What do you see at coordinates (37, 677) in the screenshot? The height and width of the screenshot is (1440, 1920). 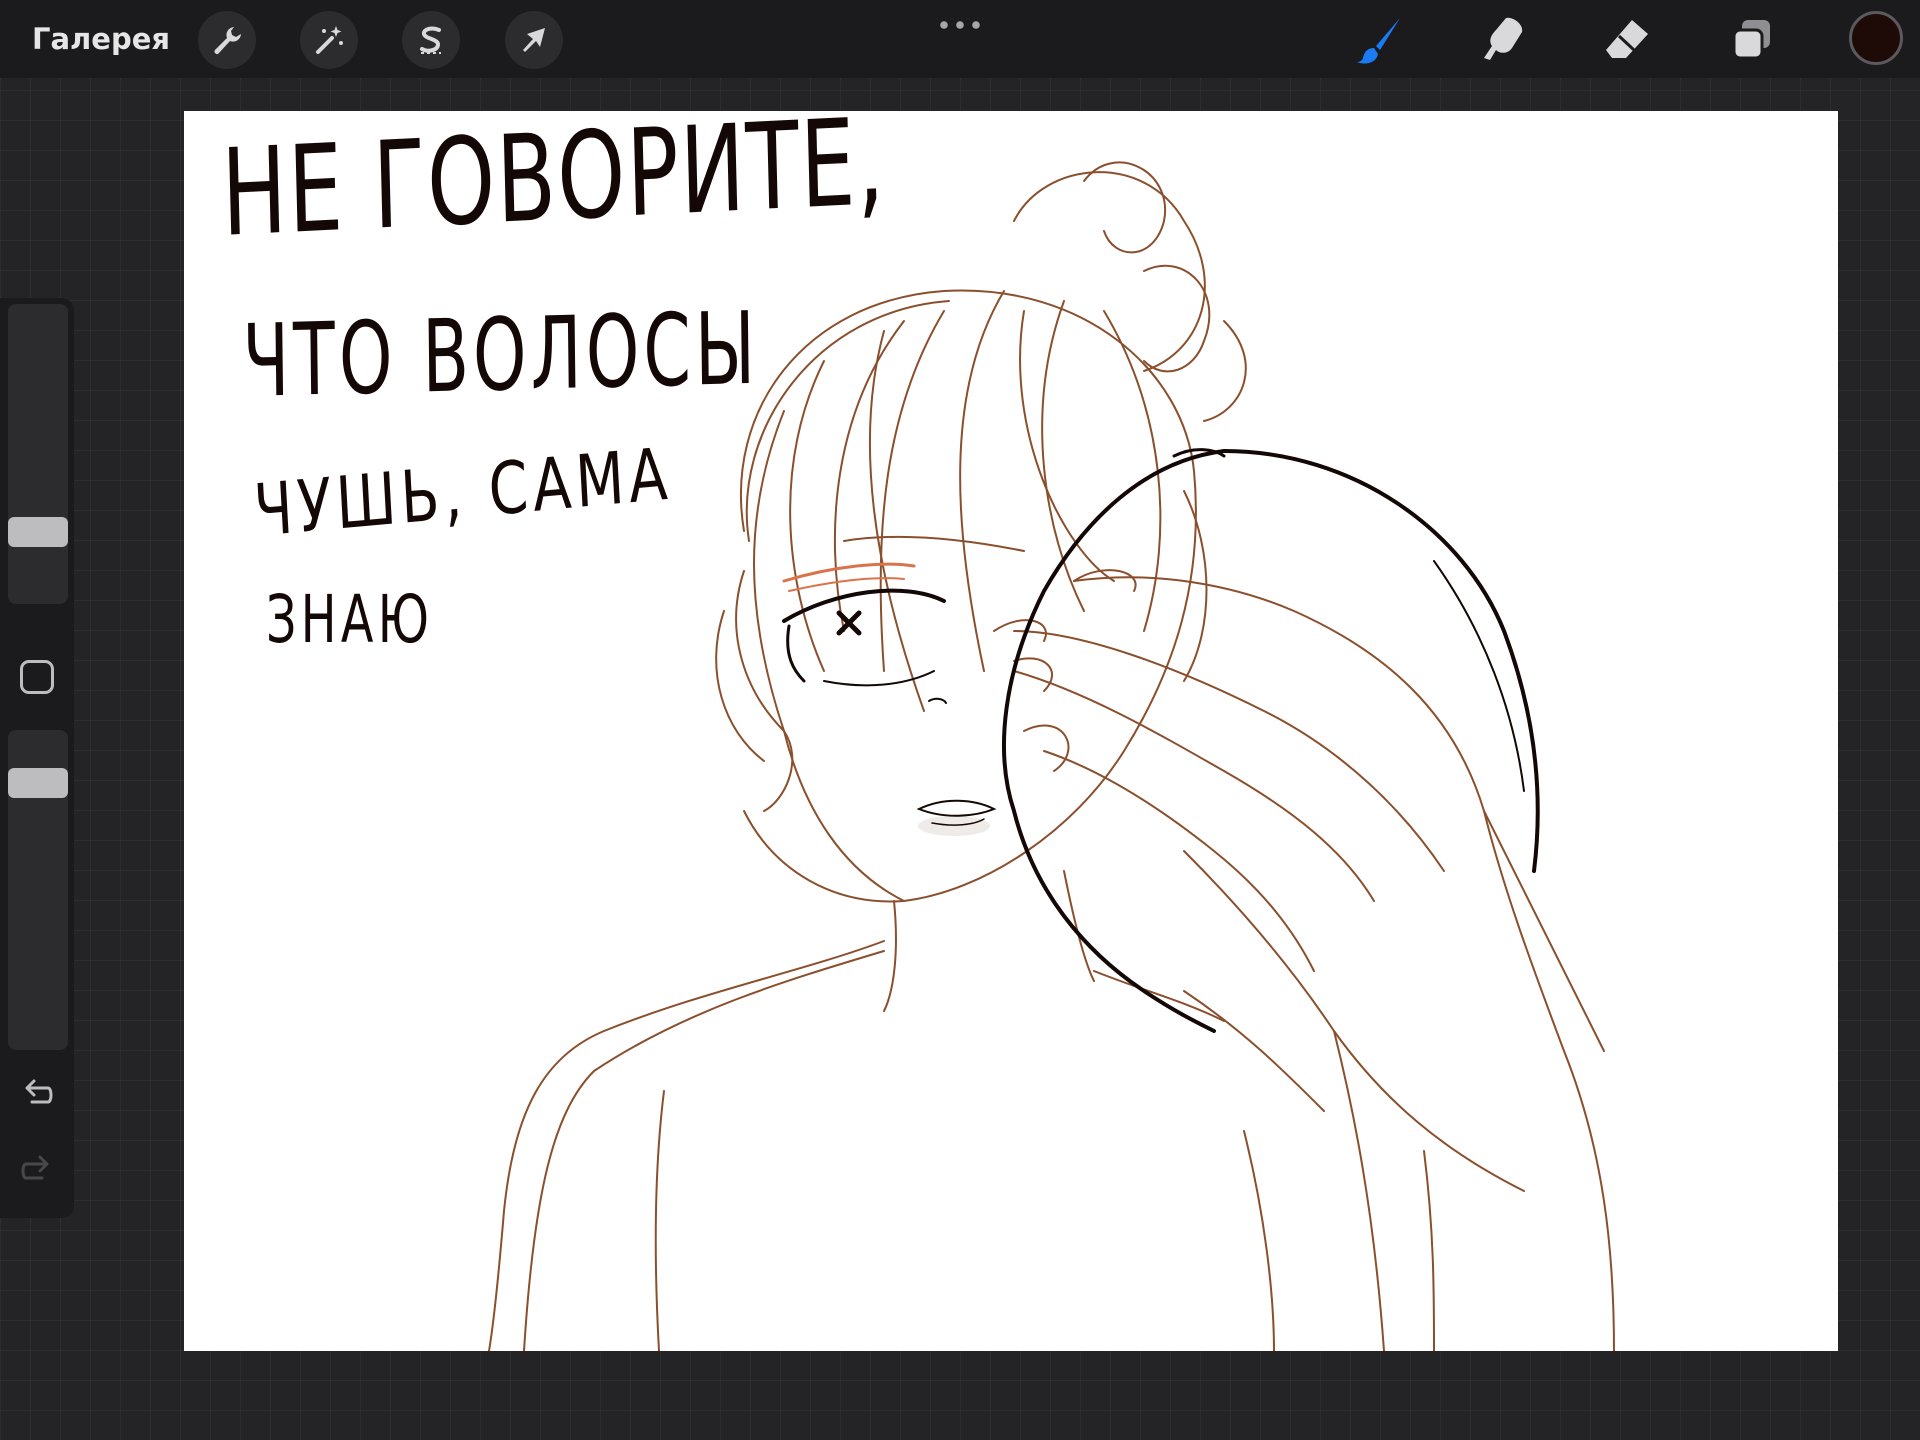 I see `square-modify-icon` at bounding box center [37, 677].